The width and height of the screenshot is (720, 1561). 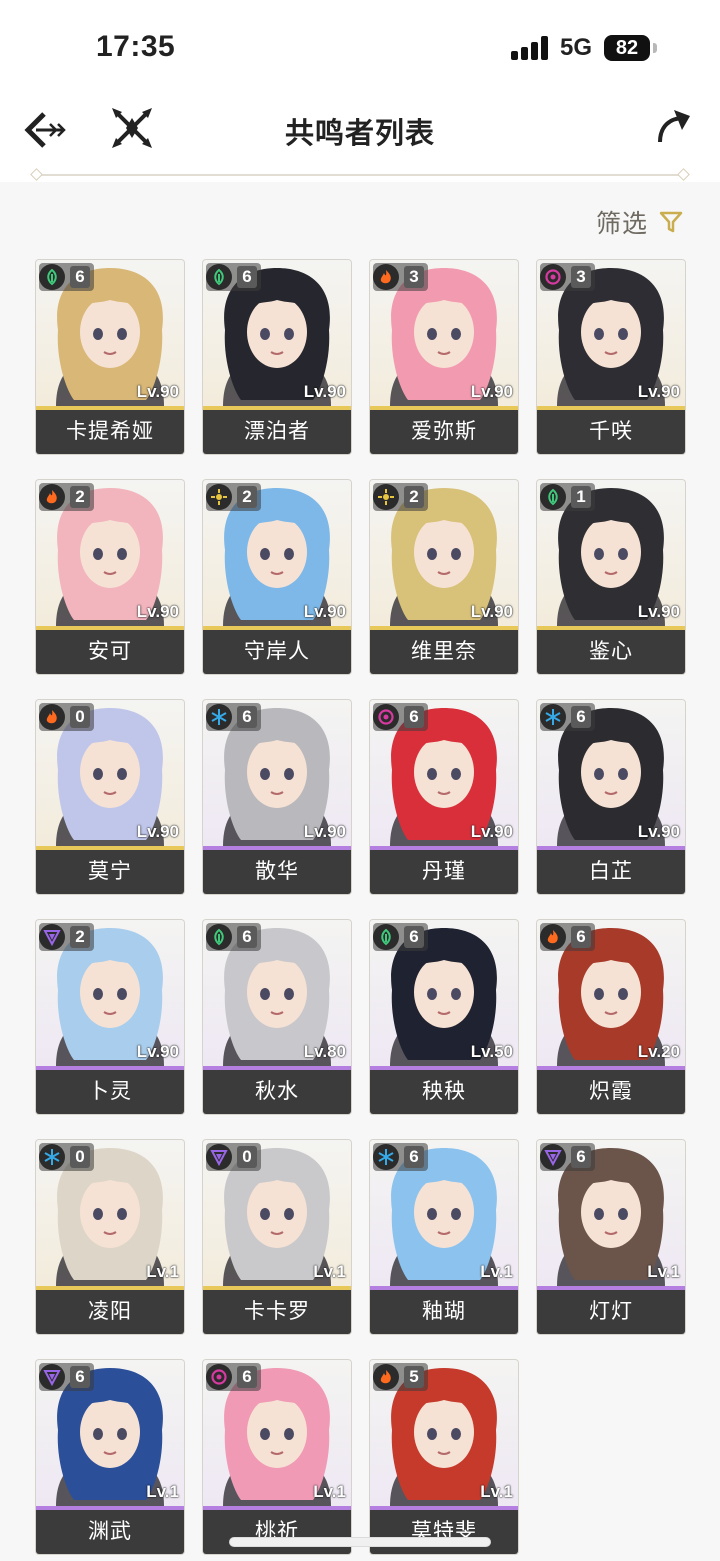 What do you see at coordinates (444, 872) in the screenshot?
I see `resonator-name: 丹瑾` at bounding box center [444, 872].